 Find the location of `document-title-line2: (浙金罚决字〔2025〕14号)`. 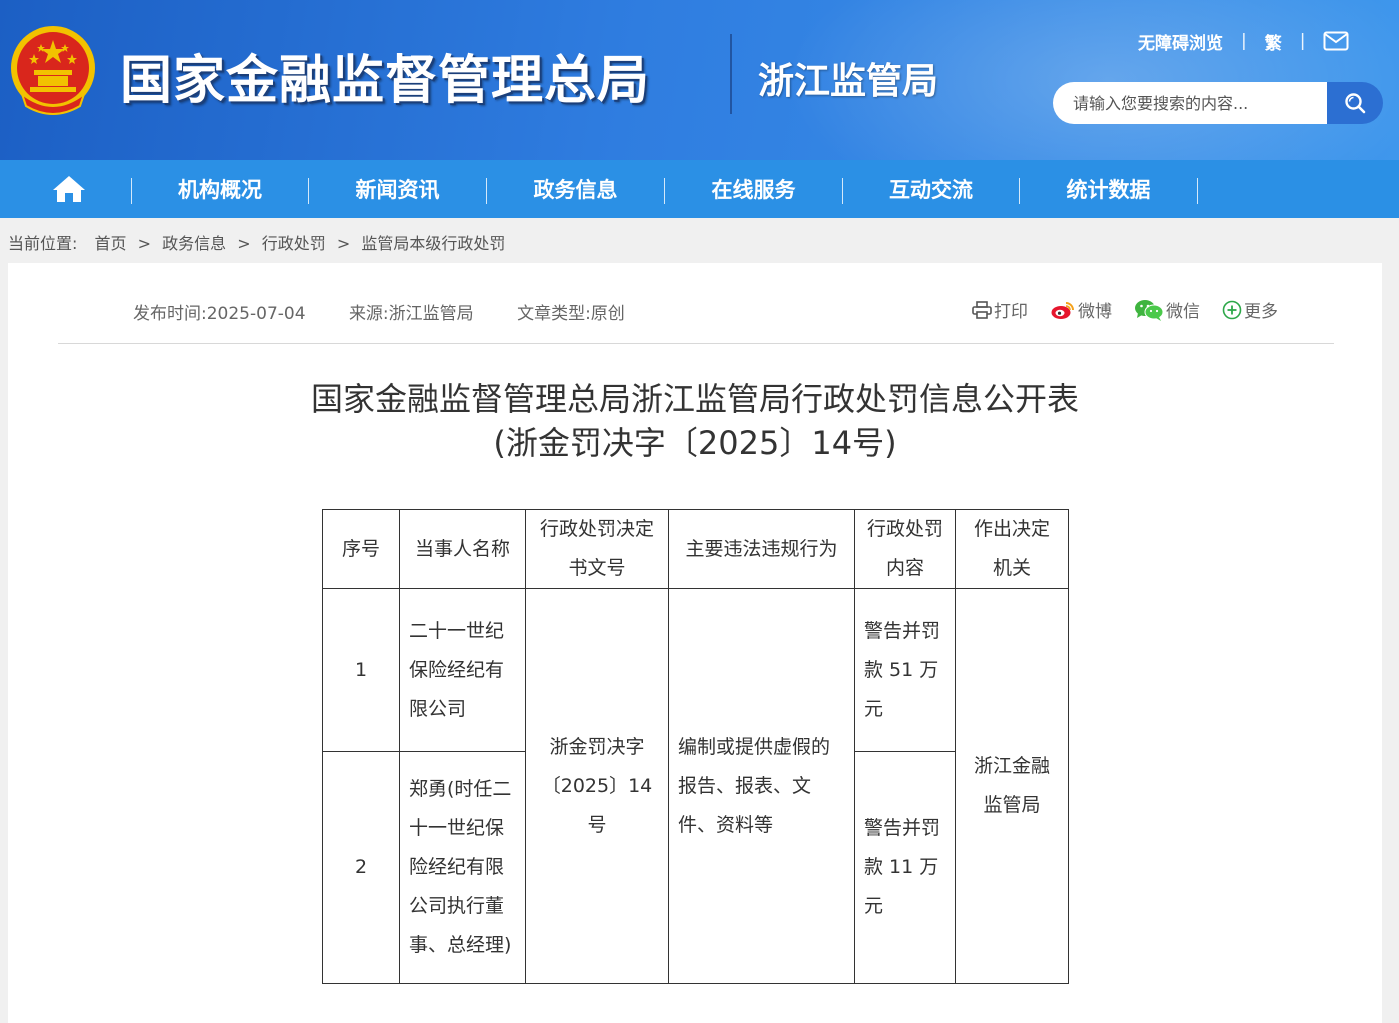

document-title-line2: (浙金罚决字〔2025〕14号) is located at coordinates (695, 443).